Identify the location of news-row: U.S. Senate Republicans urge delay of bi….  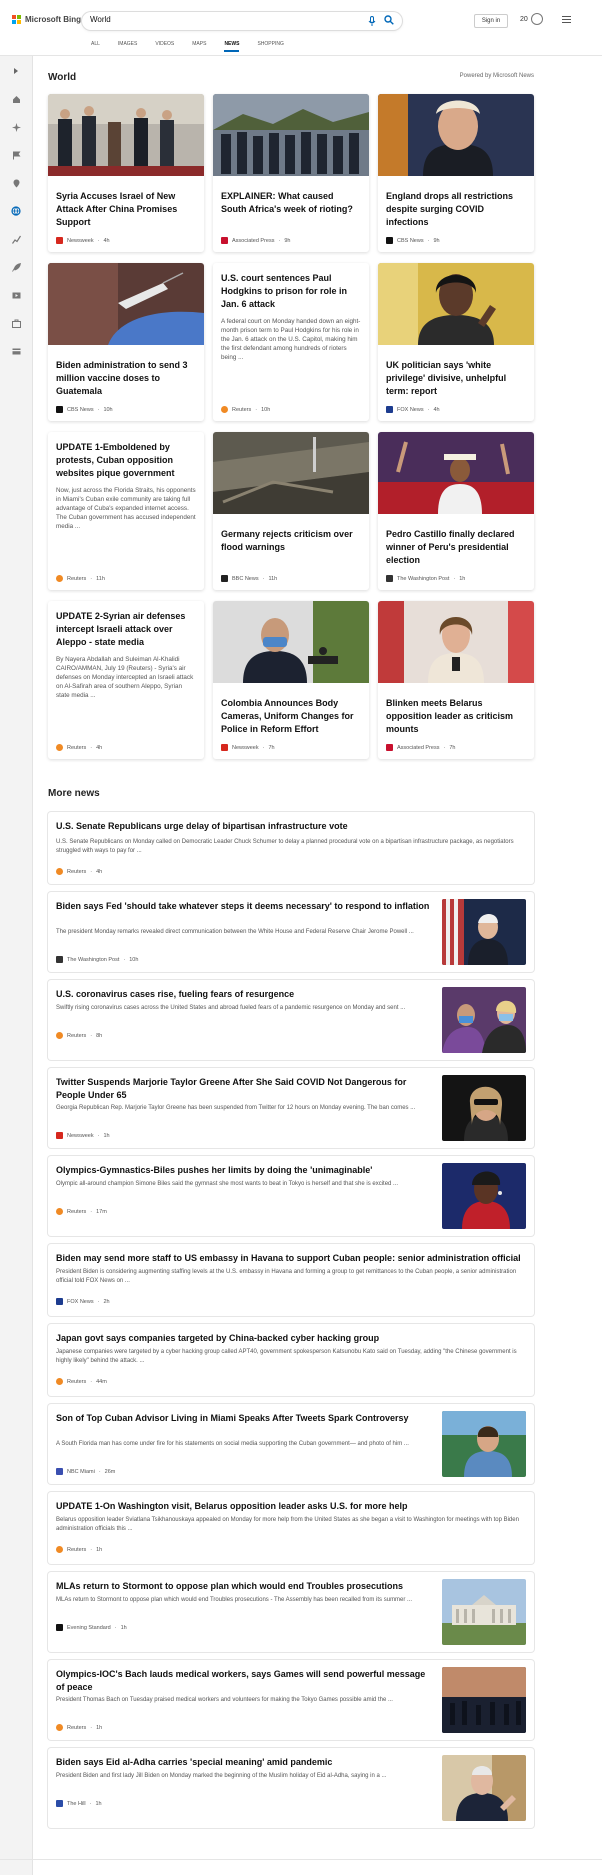
(291, 848).